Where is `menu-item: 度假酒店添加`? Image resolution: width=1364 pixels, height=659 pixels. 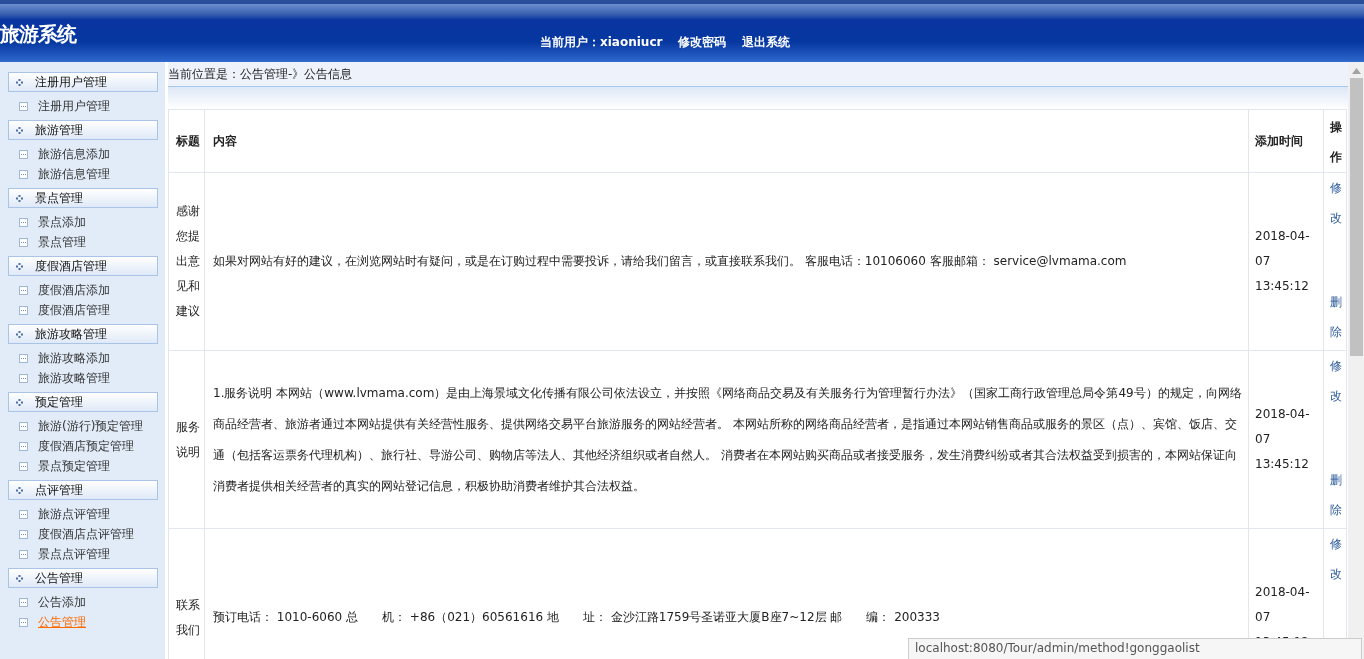
menu-item: 度假酒店添加 is located at coordinates (74, 290).